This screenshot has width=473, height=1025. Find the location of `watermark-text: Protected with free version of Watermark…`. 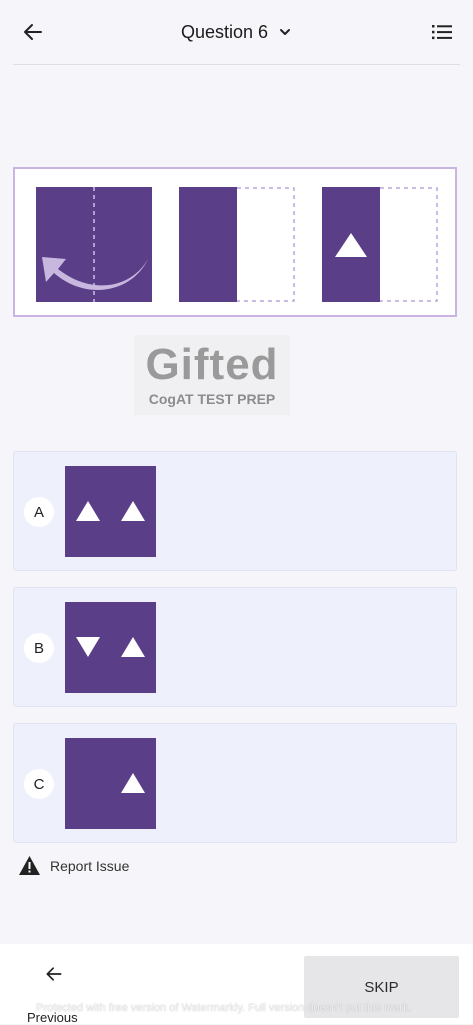

watermark-text: Protected with free version of Watermark… is located at coordinates (224, 1008).